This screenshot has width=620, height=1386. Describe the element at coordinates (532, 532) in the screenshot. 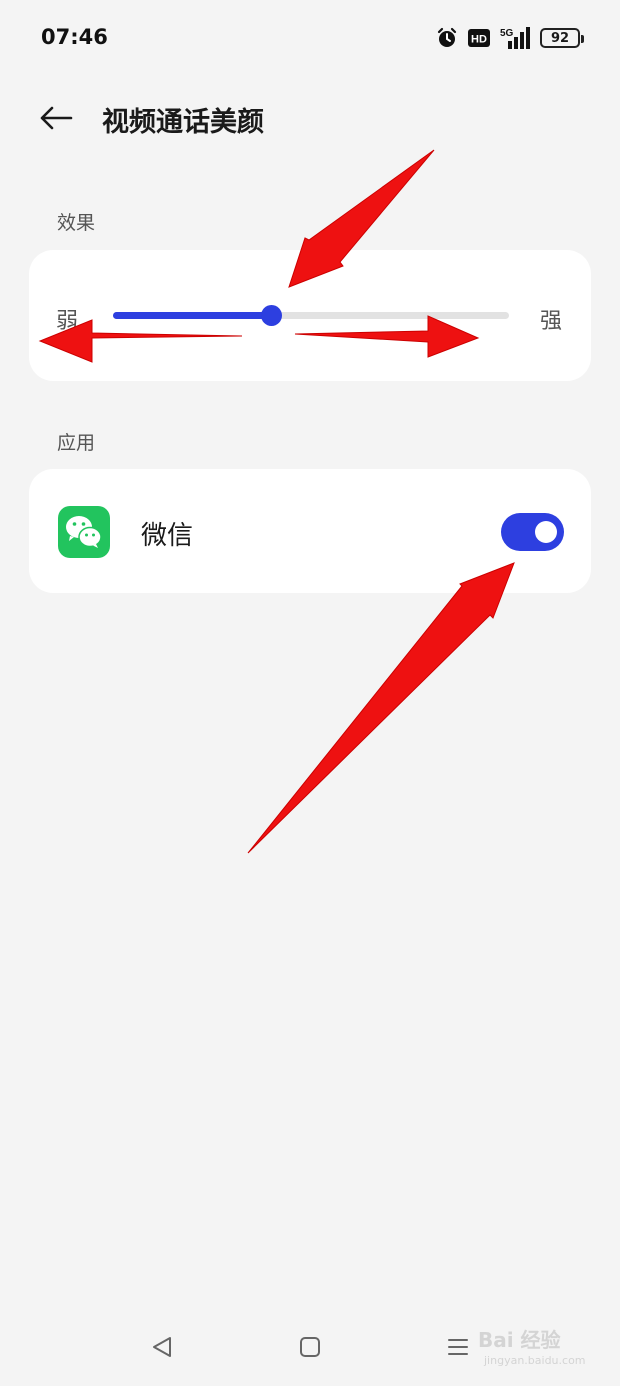

I see `wechat-toggle` at that location.